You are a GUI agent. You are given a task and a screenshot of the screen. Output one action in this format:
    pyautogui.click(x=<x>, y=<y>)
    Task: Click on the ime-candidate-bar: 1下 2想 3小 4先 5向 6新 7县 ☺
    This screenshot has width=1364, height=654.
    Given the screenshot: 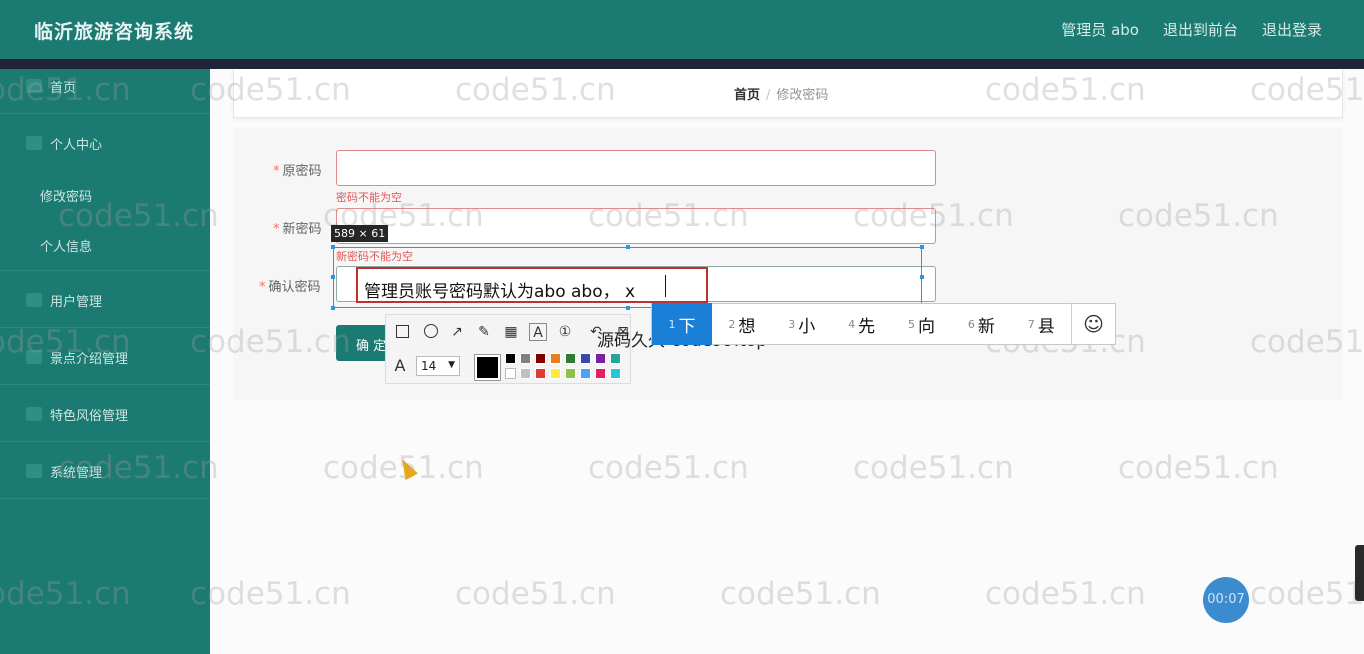 What is the action you would take?
    pyautogui.click(x=883, y=324)
    